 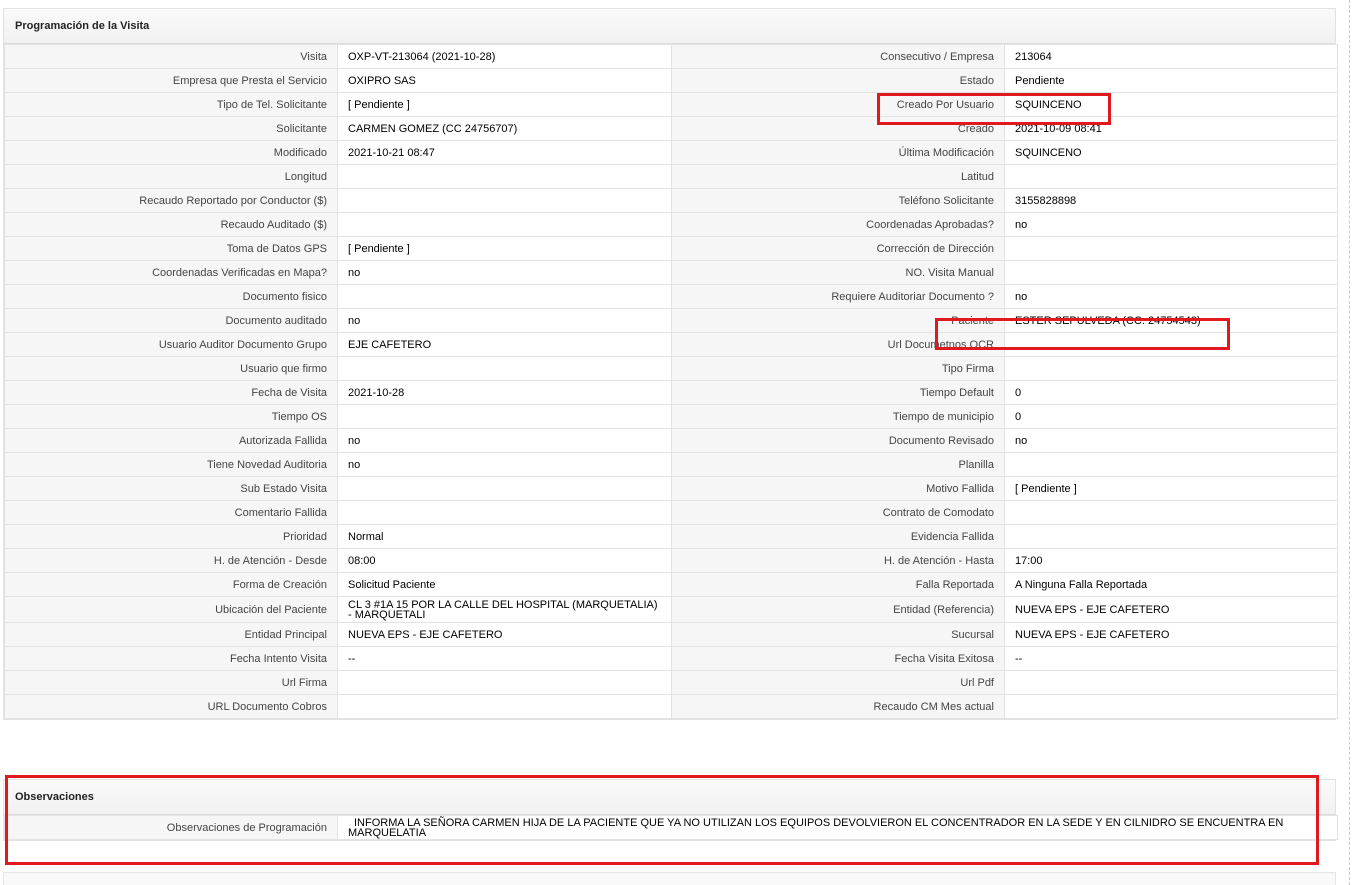 I want to click on field-label: Tiempo Default, so click(x=838, y=392).